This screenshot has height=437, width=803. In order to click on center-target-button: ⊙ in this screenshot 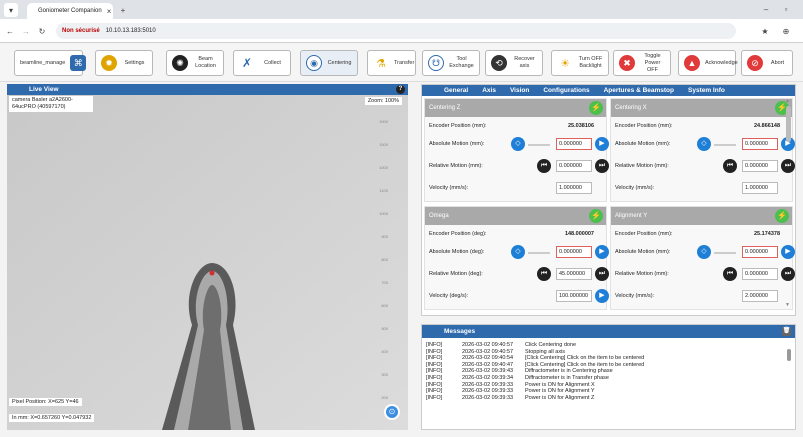, I will do `click(392, 412)`.